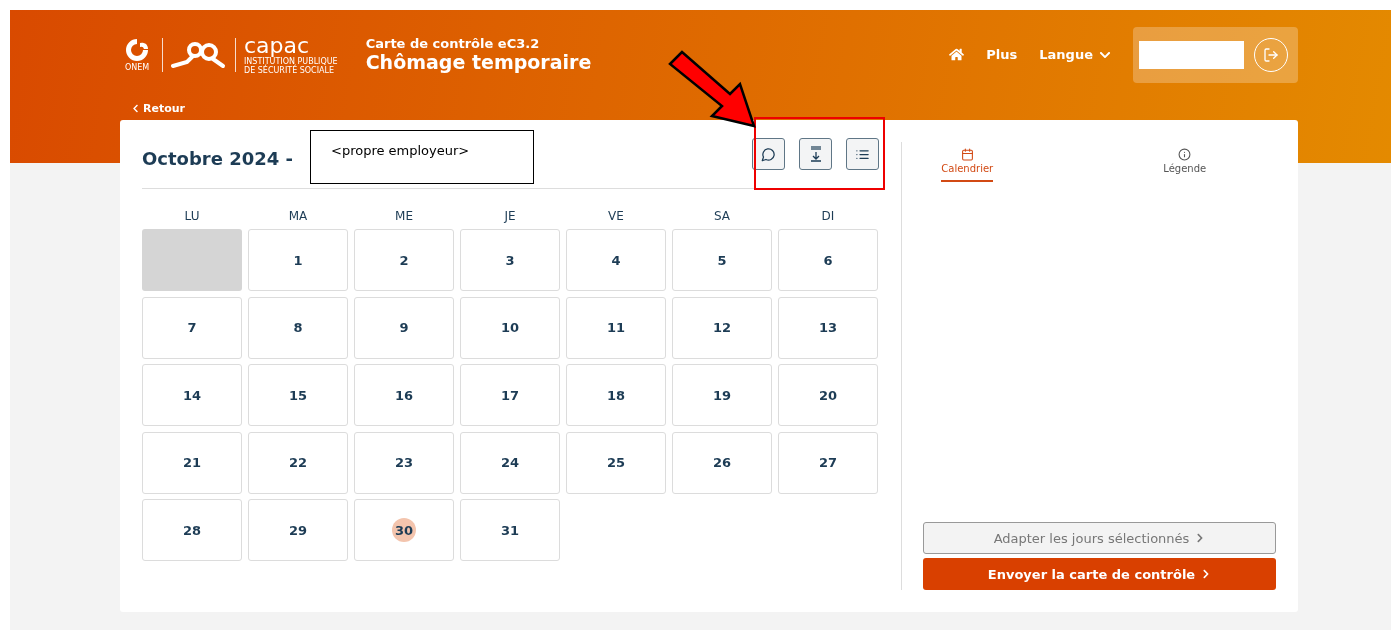 The image size is (1391, 630). I want to click on day-cell: 6, so click(828, 260).